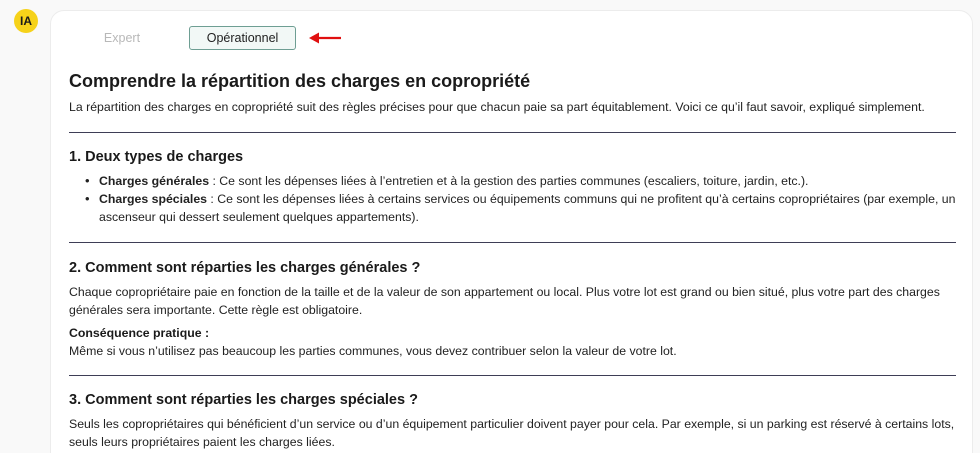 This screenshot has width=980, height=453. I want to click on tab-expert: Expert, so click(122, 38).